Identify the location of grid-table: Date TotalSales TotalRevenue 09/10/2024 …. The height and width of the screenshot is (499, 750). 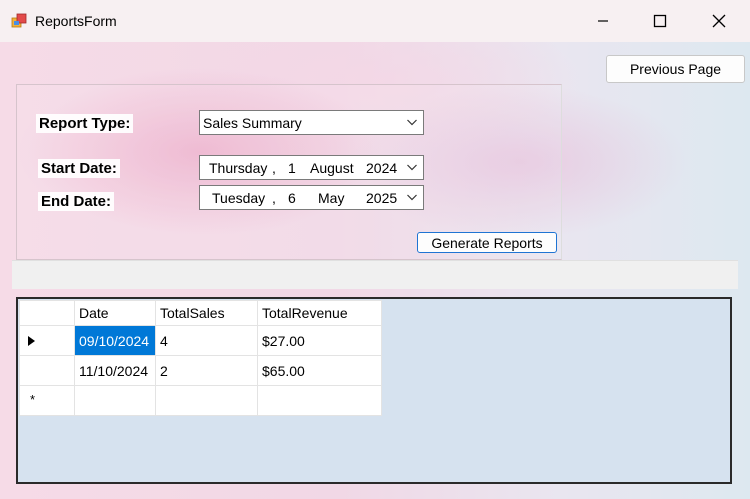
(200, 358).